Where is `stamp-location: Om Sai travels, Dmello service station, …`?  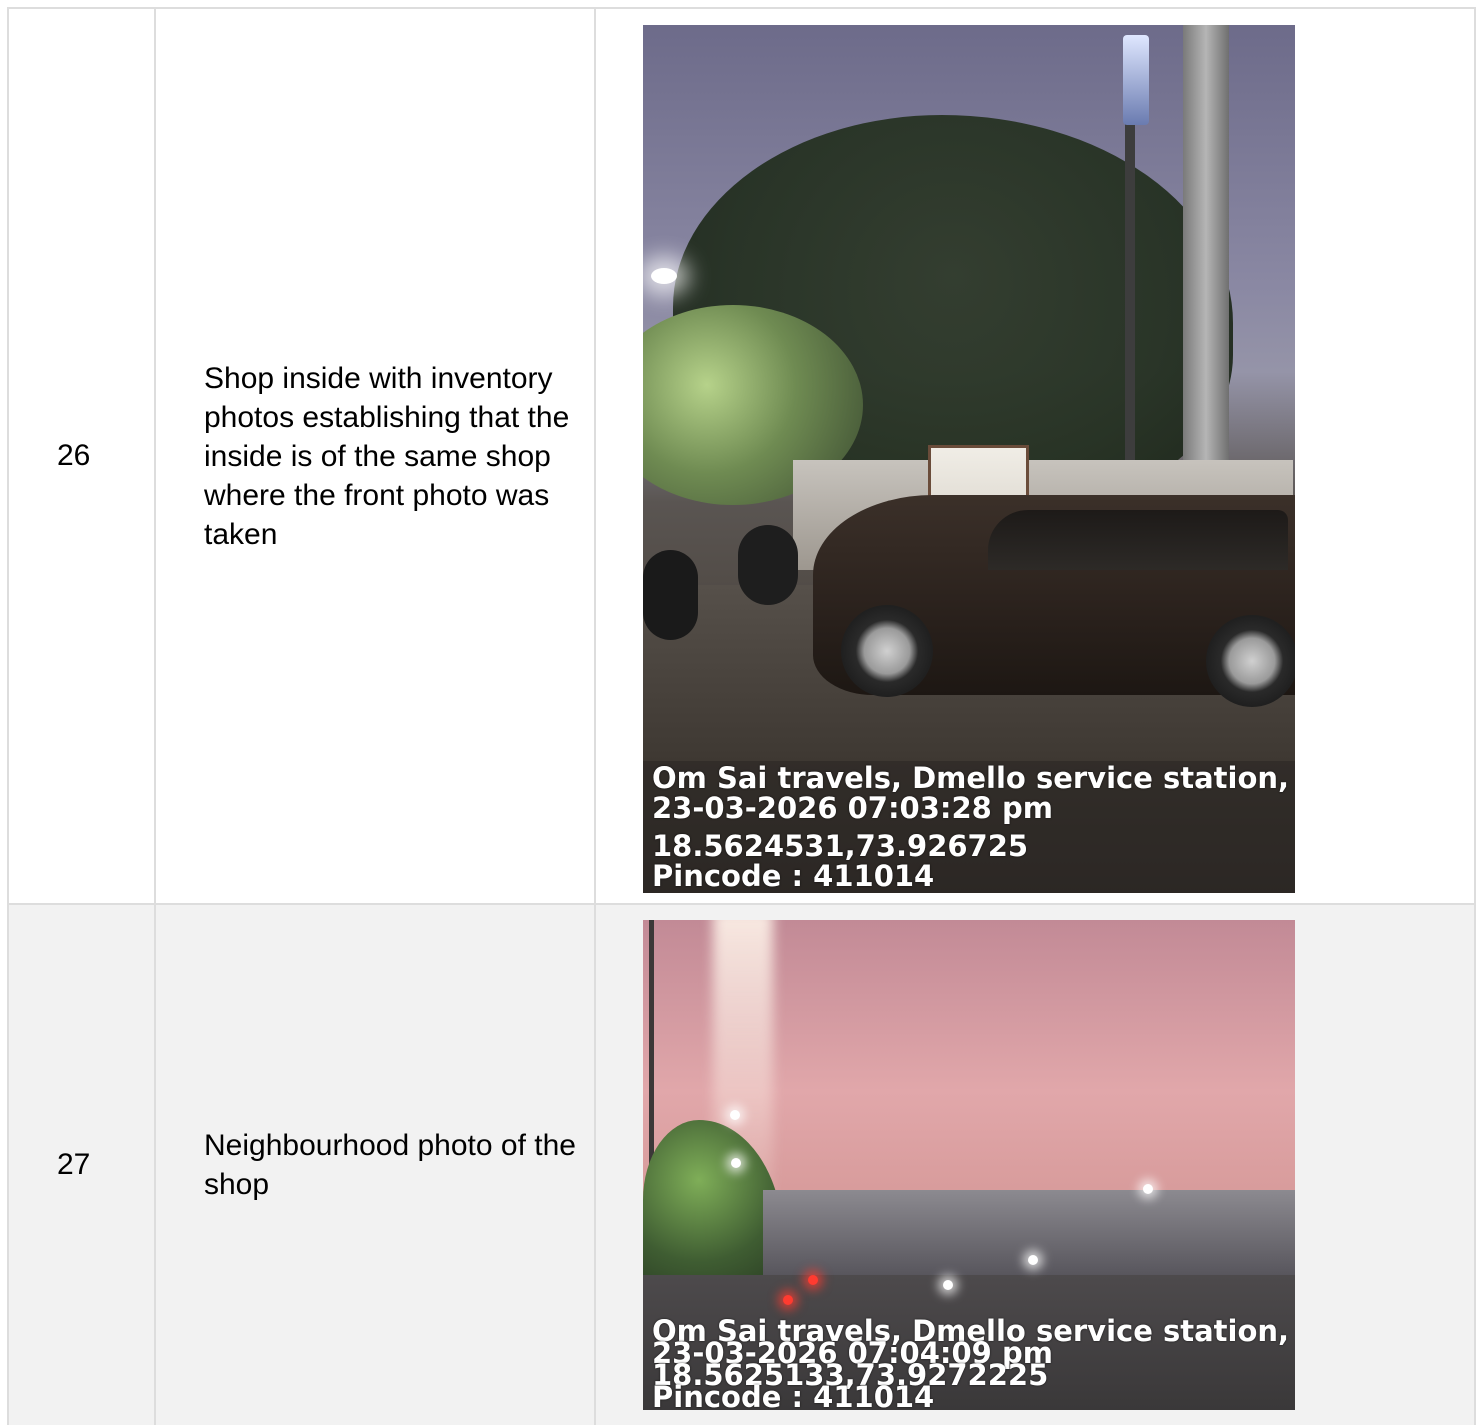
stamp-location: Om Sai travels, Dmello service station, … is located at coordinates (973, 778).